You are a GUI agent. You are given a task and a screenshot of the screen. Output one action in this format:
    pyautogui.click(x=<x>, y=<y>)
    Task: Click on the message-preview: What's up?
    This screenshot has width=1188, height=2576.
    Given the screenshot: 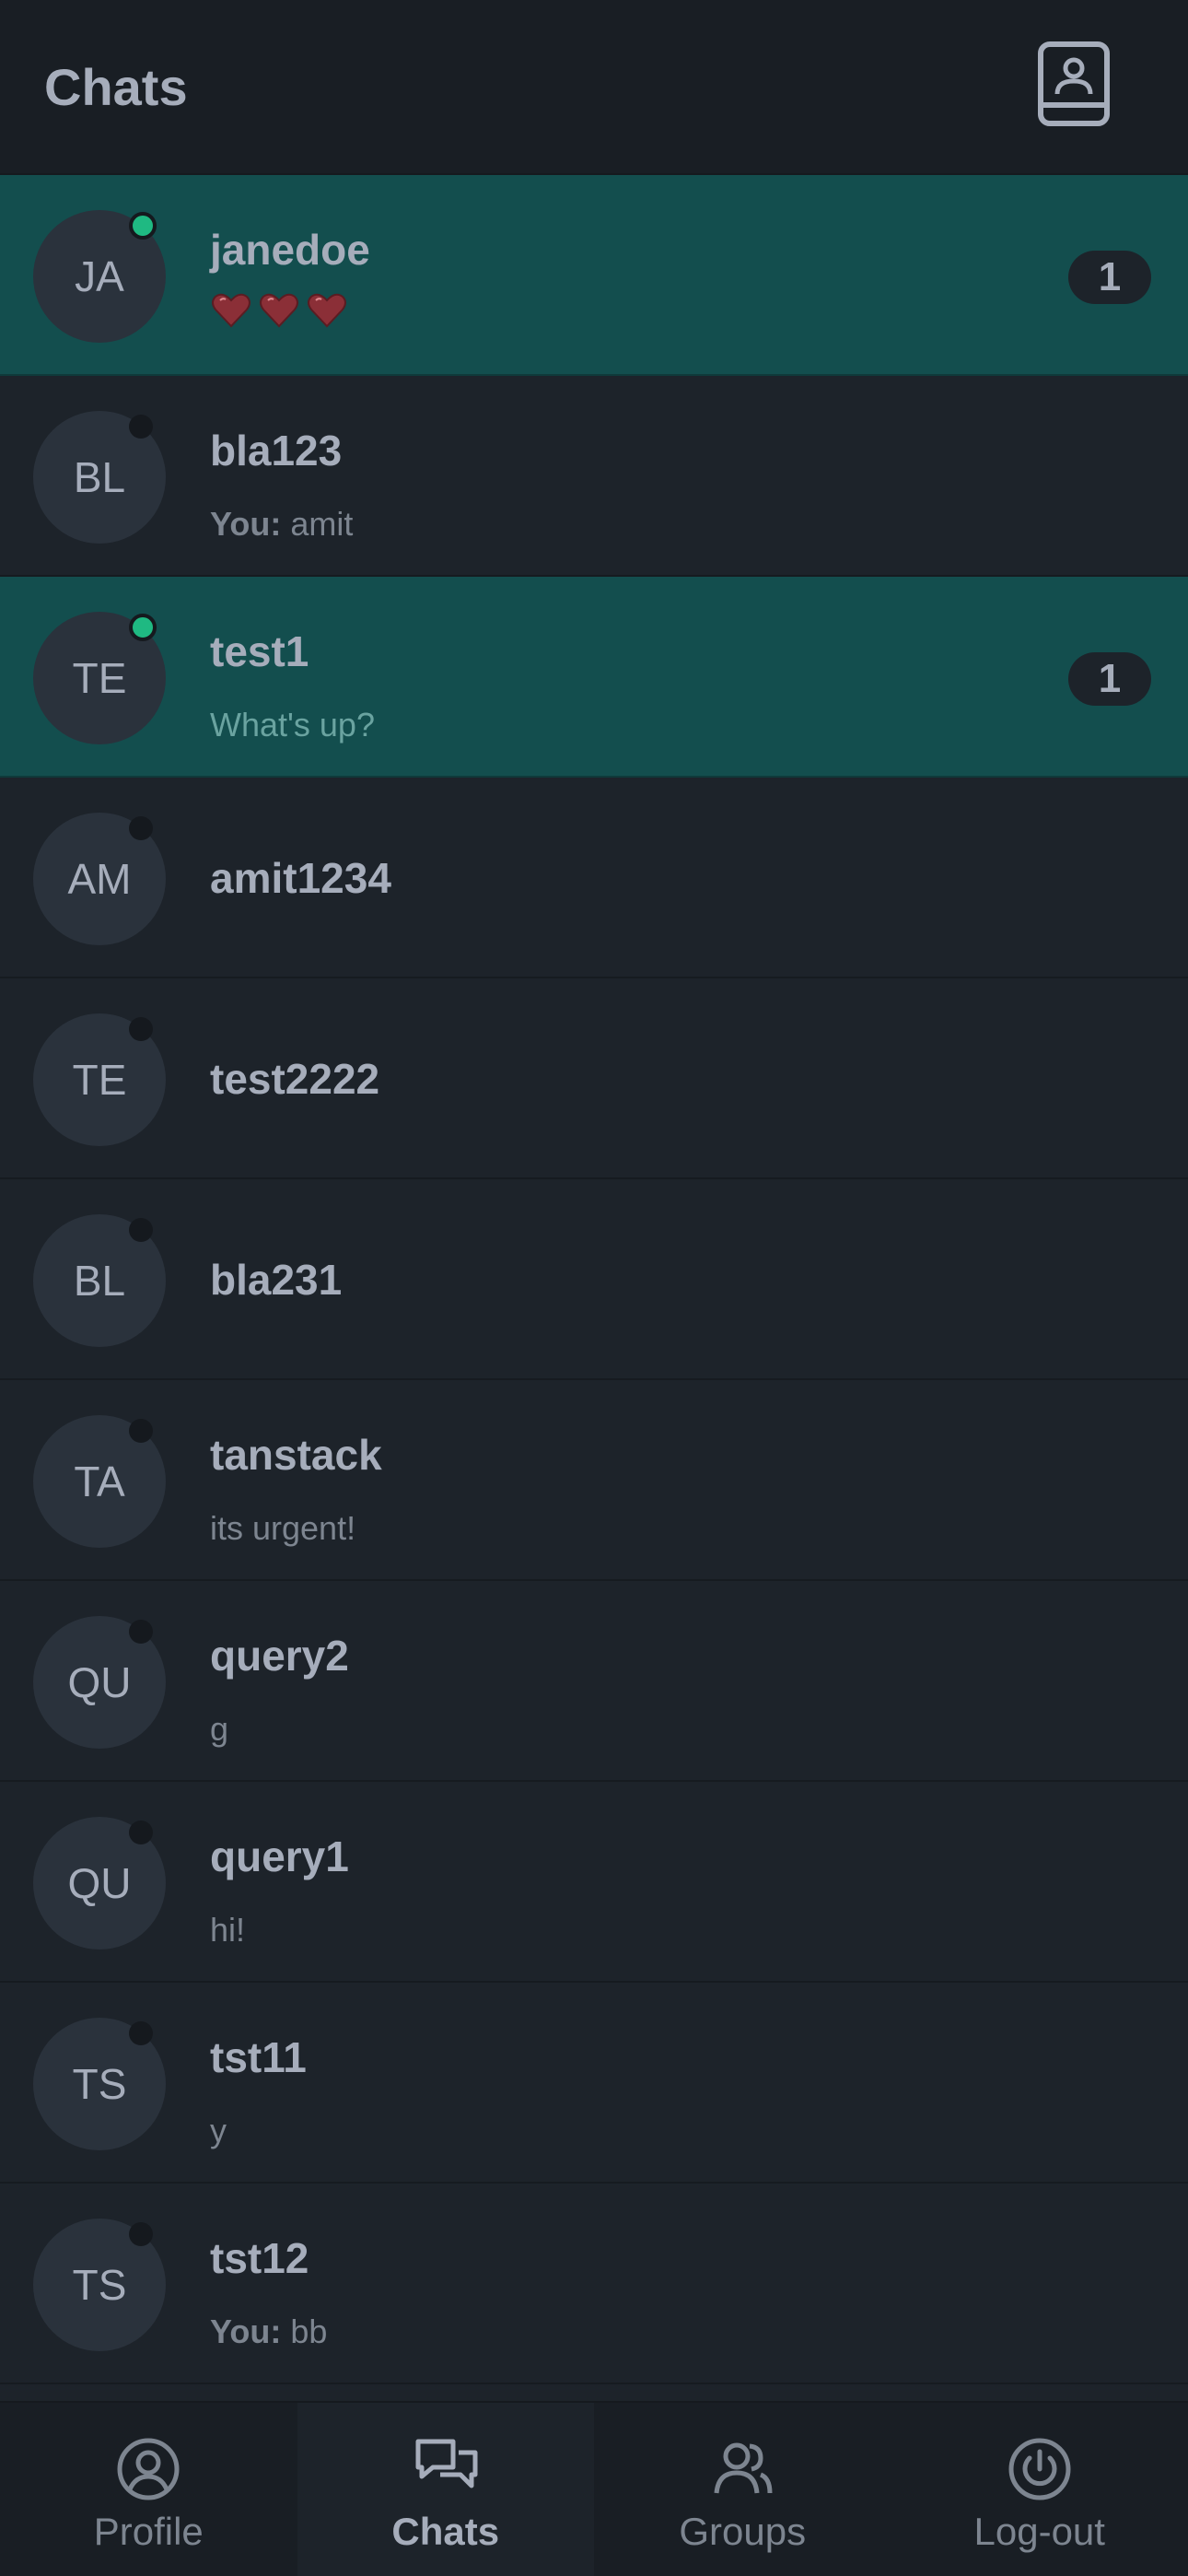 What is the action you would take?
    pyautogui.click(x=292, y=725)
    